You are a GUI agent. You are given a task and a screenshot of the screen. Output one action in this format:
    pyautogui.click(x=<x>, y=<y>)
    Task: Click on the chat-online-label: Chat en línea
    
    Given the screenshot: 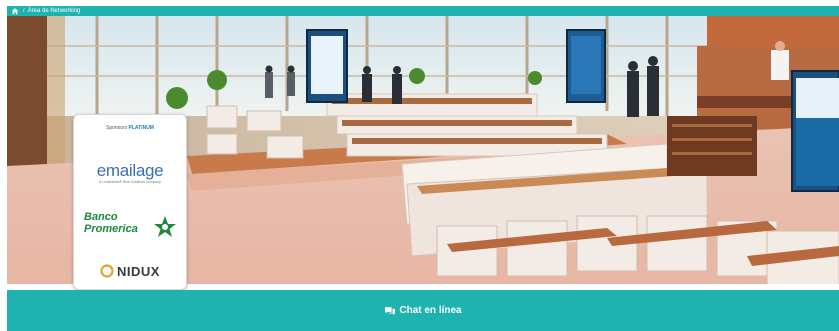 What is the action you would take?
    pyautogui.click(x=430, y=310)
    